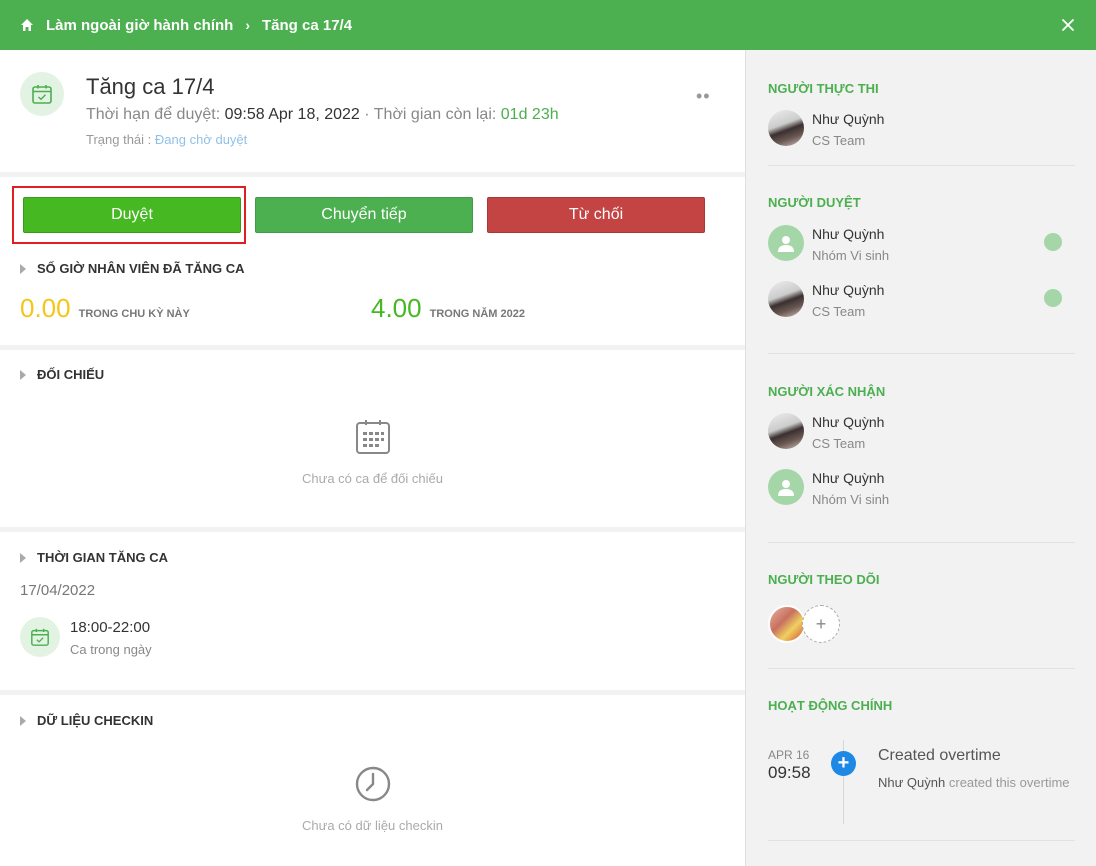 The height and width of the screenshot is (866, 1096). Describe the element at coordinates (789, 755) in the screenshot. I see `activity-date: APR 16` at that location.